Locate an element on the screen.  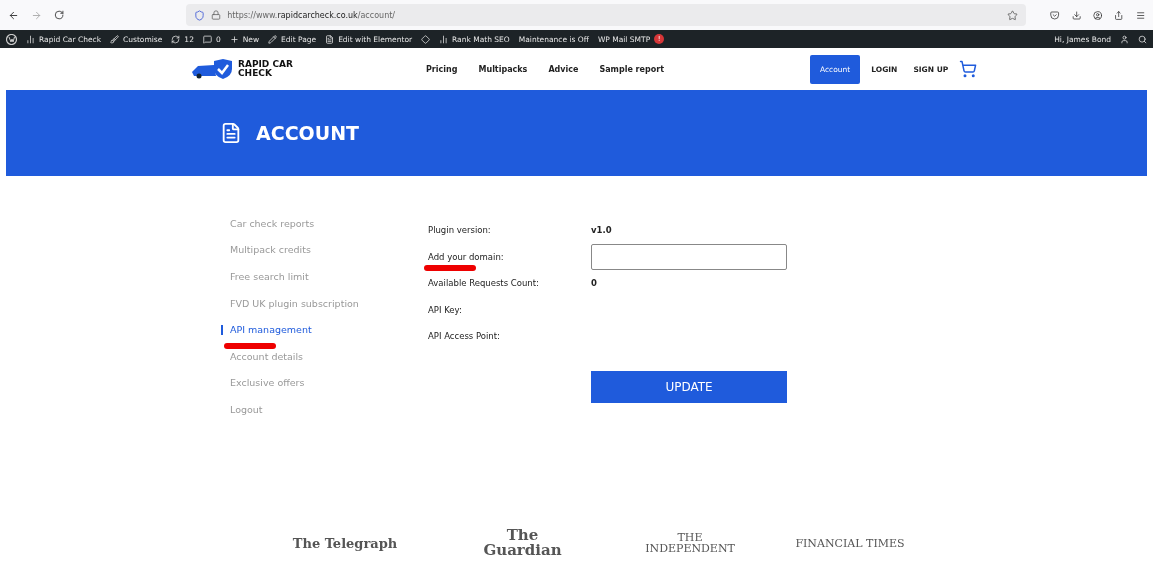
document-icon is located at coordinates (231, 133).